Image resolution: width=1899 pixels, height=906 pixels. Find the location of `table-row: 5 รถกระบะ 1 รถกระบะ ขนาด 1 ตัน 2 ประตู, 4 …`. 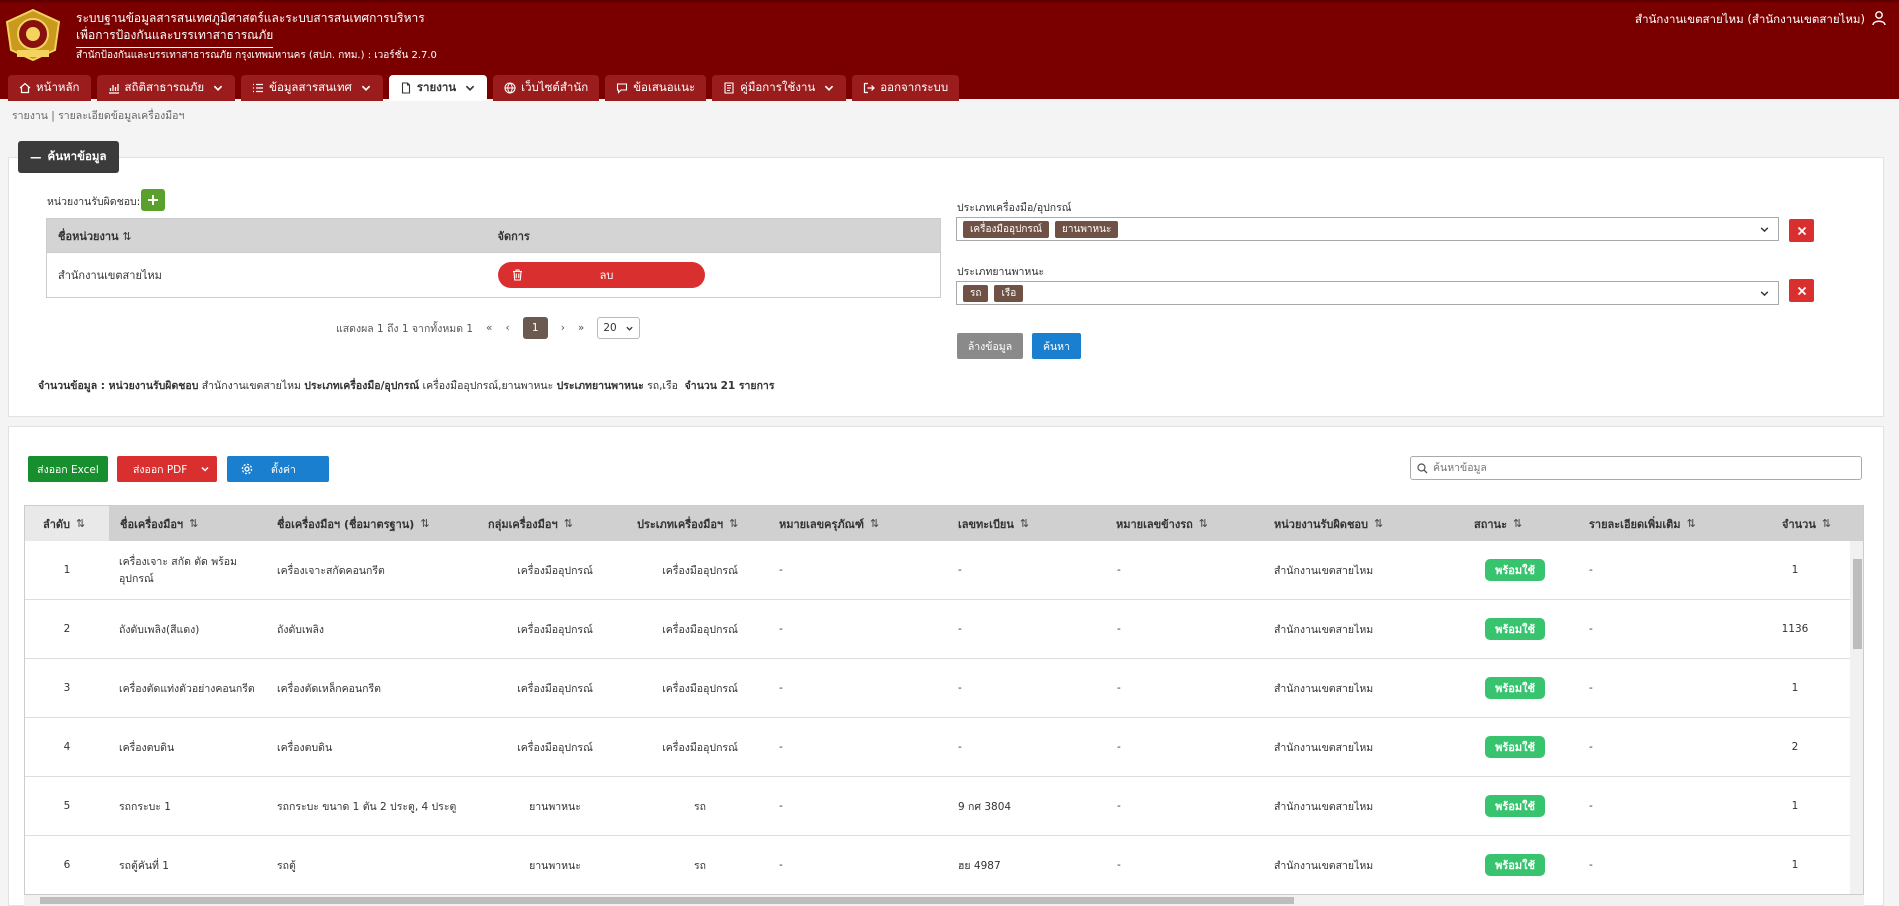

table-row: 5 รถกระบะ 1 รถกระบะ ขนาด 1 ตัน 2 ประตู, 4 … is located at coordinates (937, 806).